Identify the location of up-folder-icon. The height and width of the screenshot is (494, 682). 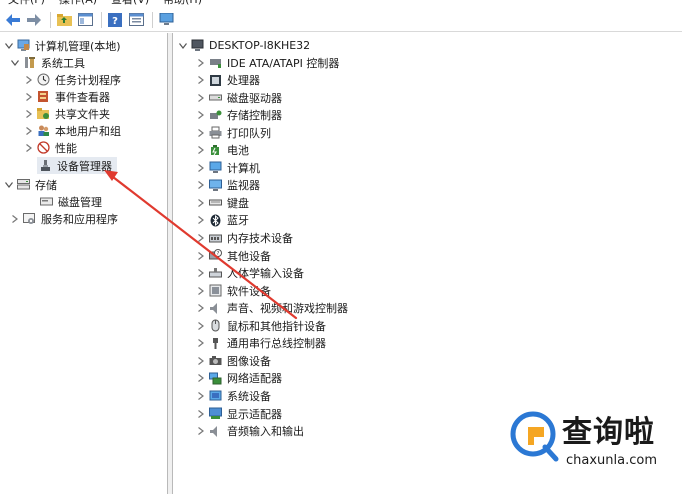
(64, 20).